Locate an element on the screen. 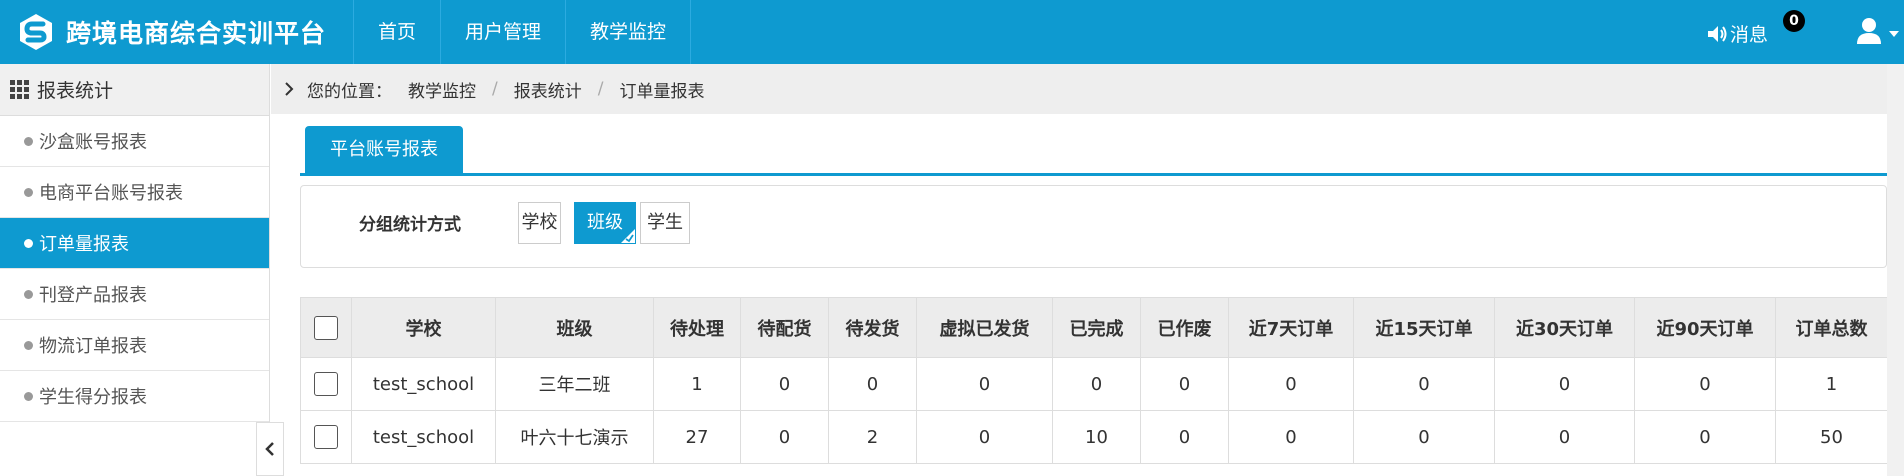 This screenshot has height=476, width=1904. breadcrumb: 您的位置： 教学监控 / 报表统计 / 订单量报表 is located at coordinates (1079, 89).